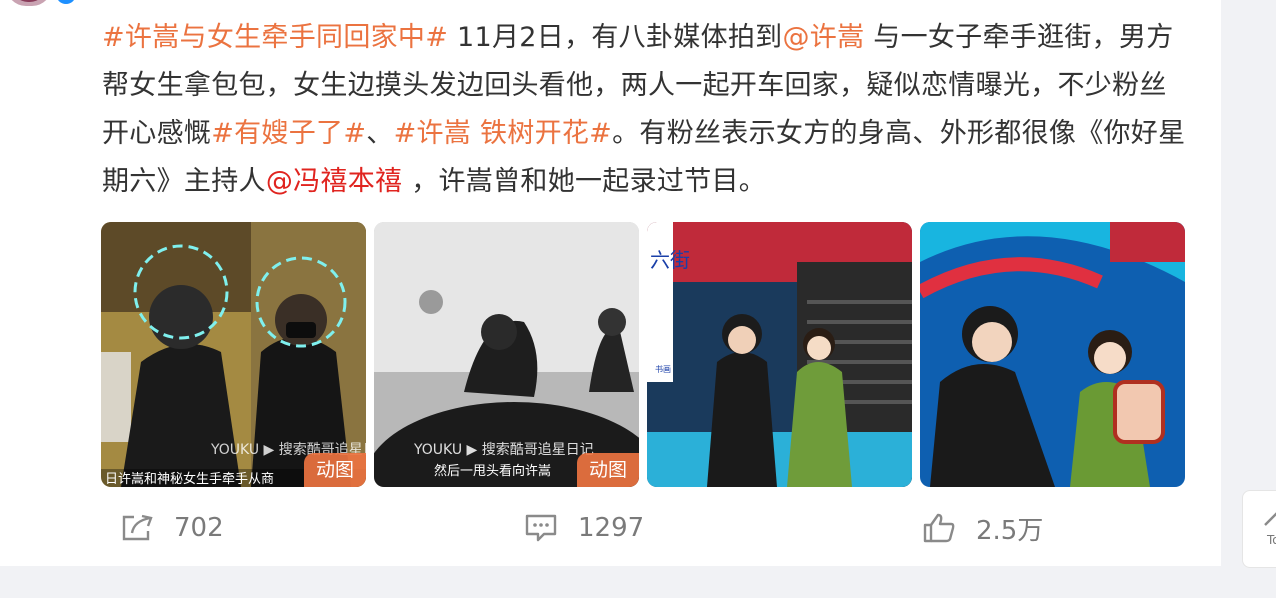 This screenshot has height=598, width=1276. I want to click on mention-link: @冯禧本禧, so click(334, 181).